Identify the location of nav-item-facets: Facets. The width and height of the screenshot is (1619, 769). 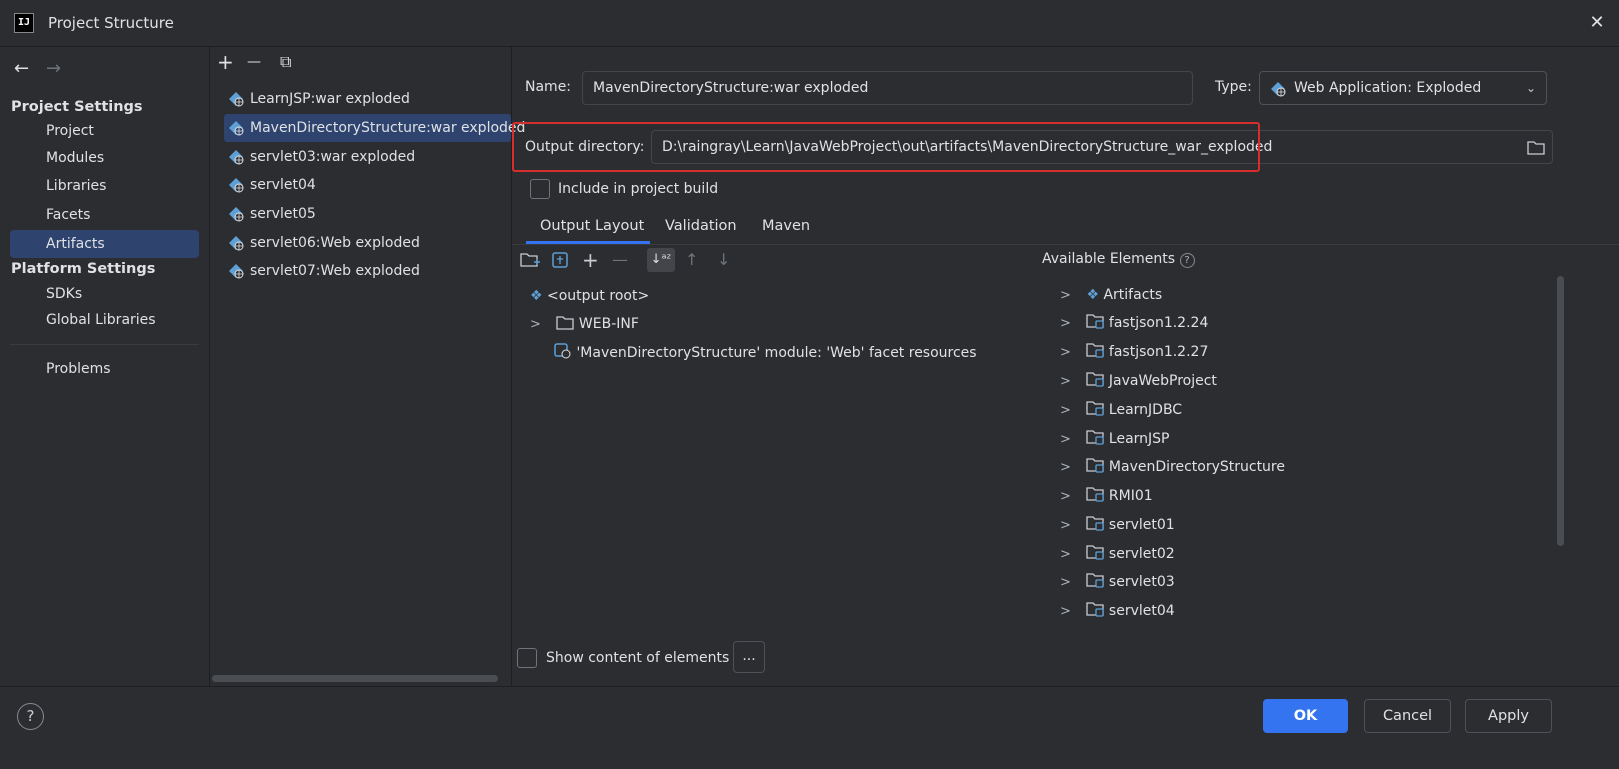
(104, 215).